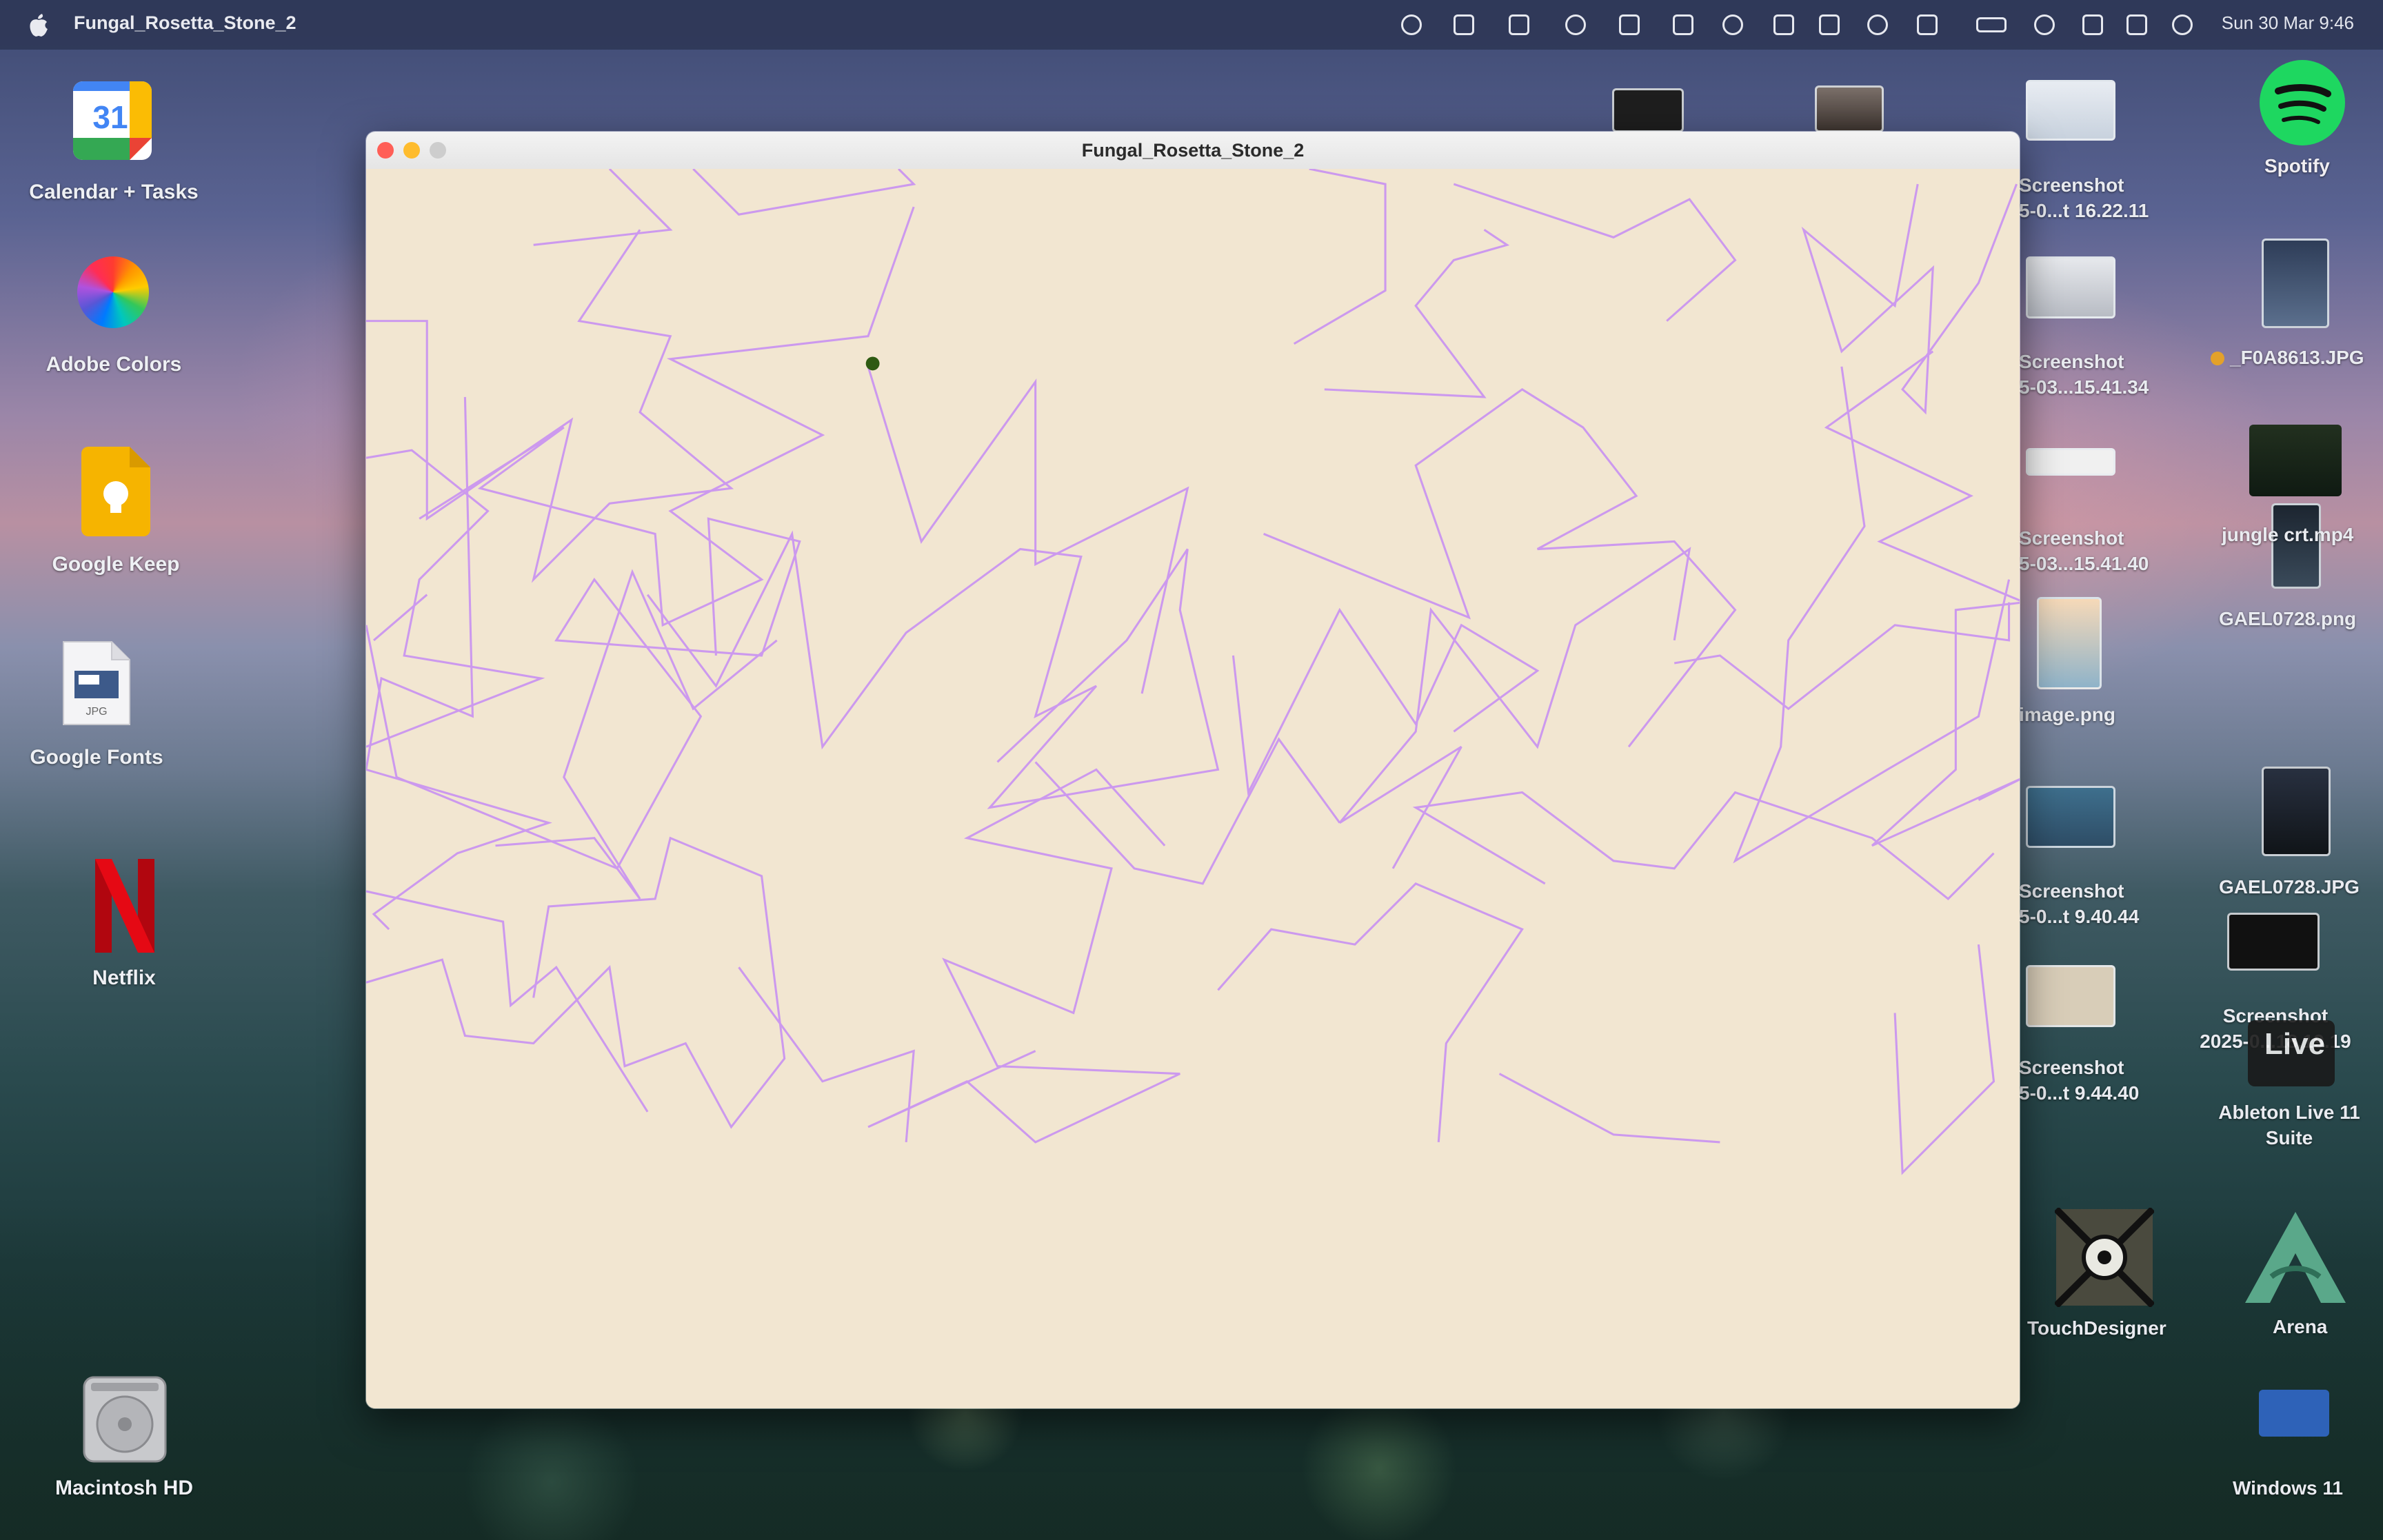 This screenshot has height=1540, width=2383. I want to click on google-keep-icon, so click(115, 492).